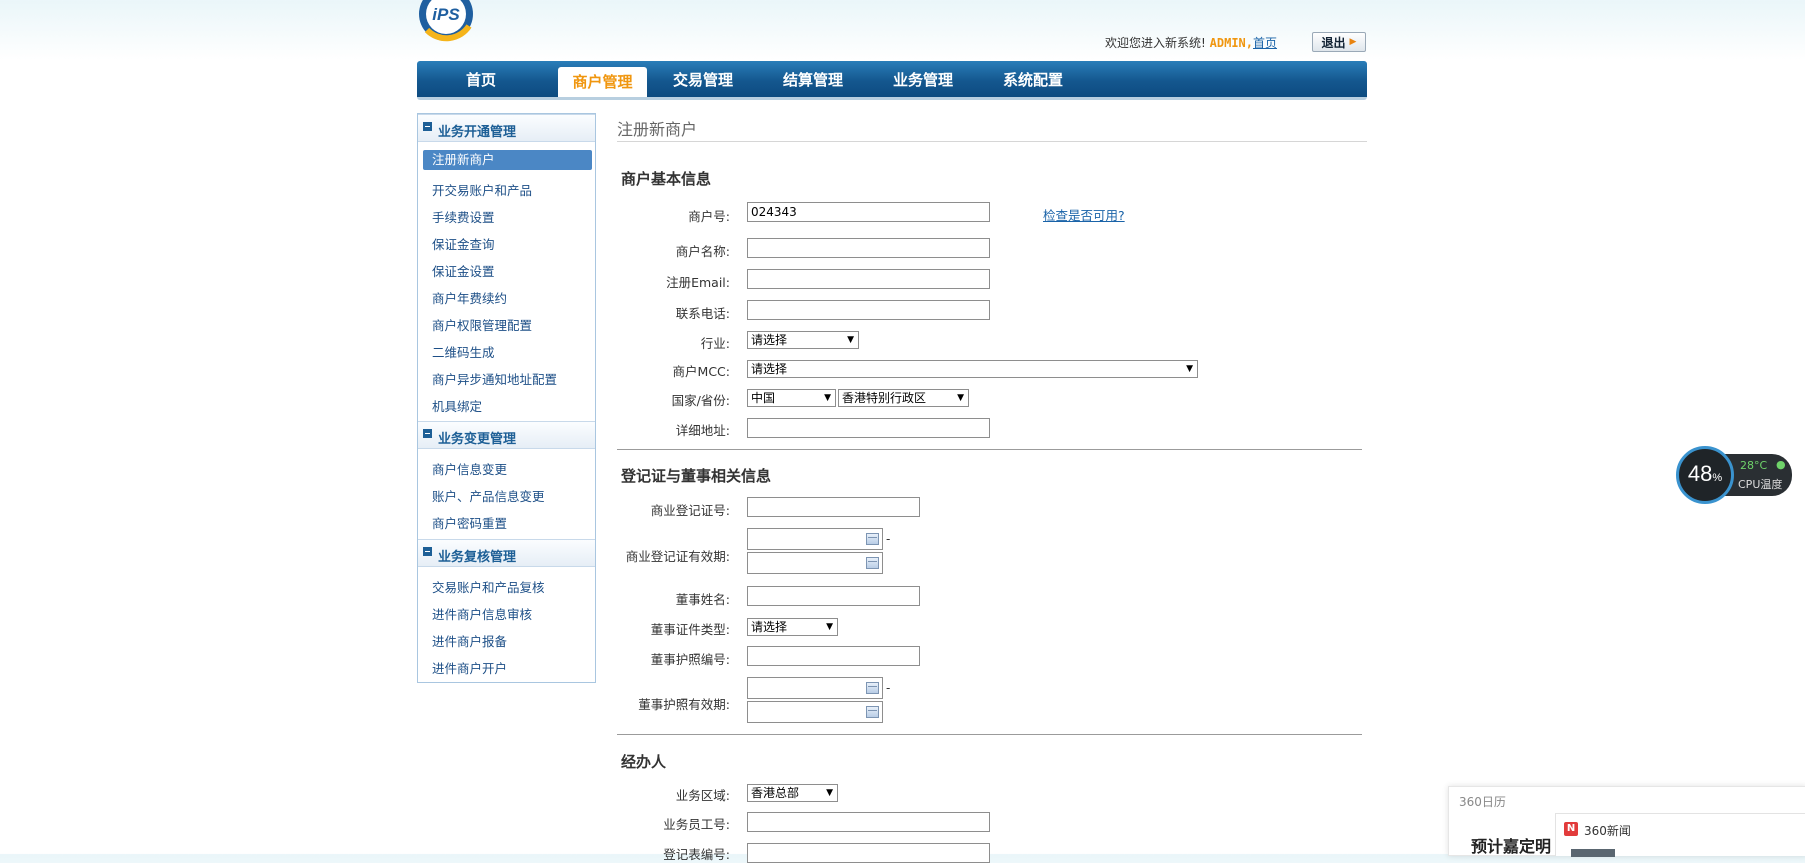 The image size is (1805, 863). Describe the element at coordinates (463, 270) in the screenshot. I see `sidebar-item-deposit-settings: 保证金设置` at that location.